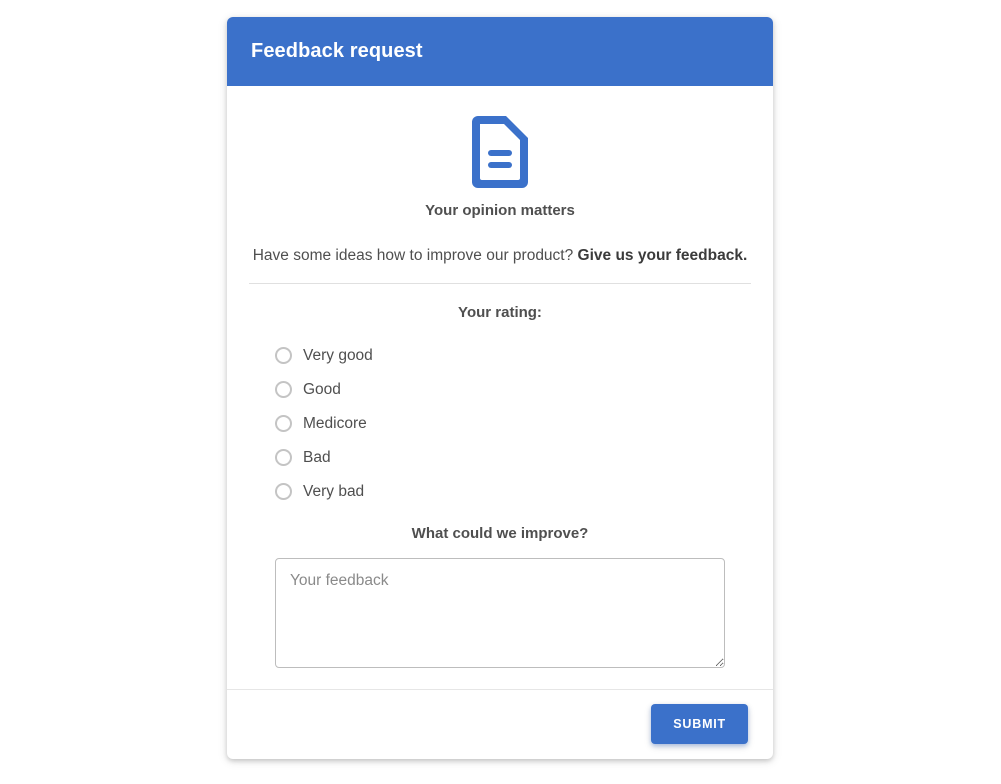 Image resolution: width=1001 pixels, height=784 pixels. I want to click on radio-option-very-good: Very good, so click(513, 356).